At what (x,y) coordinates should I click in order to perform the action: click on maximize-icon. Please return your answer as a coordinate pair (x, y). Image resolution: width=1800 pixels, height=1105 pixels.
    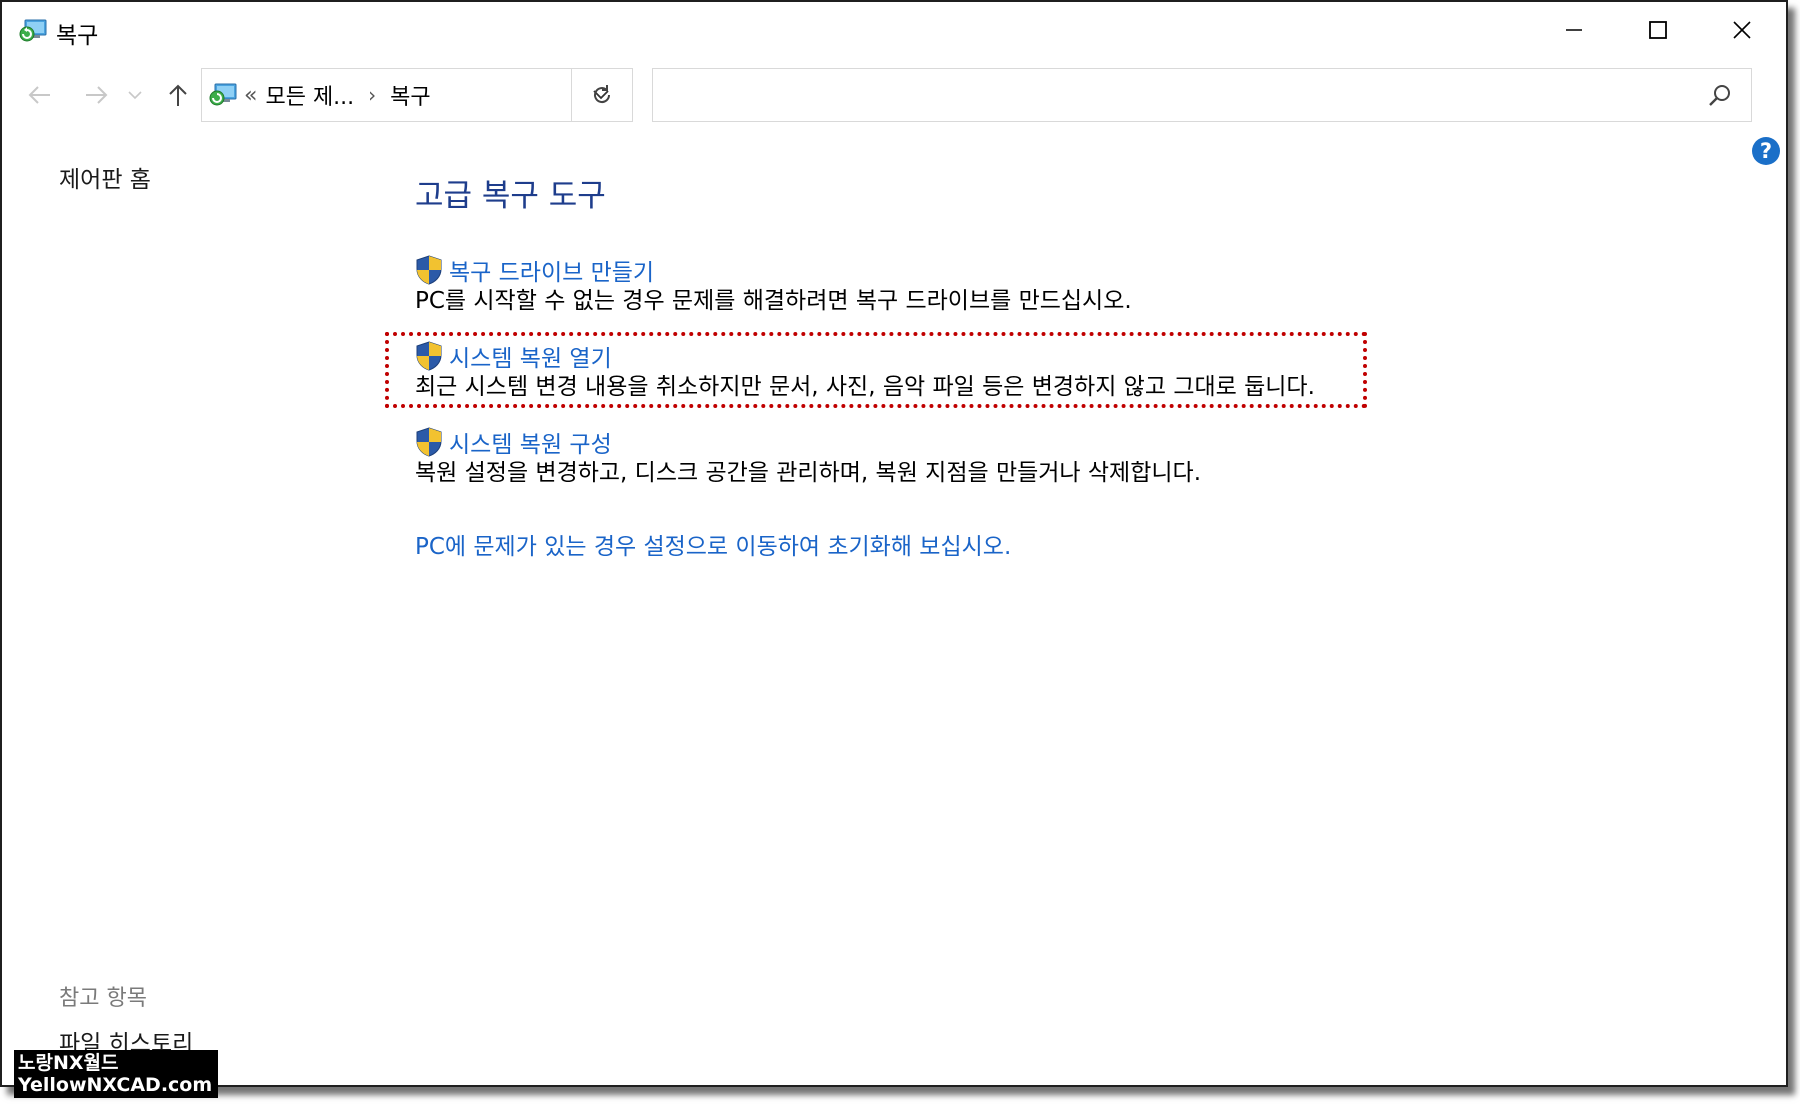
    Looking at the image, I should click on (1658, 30).